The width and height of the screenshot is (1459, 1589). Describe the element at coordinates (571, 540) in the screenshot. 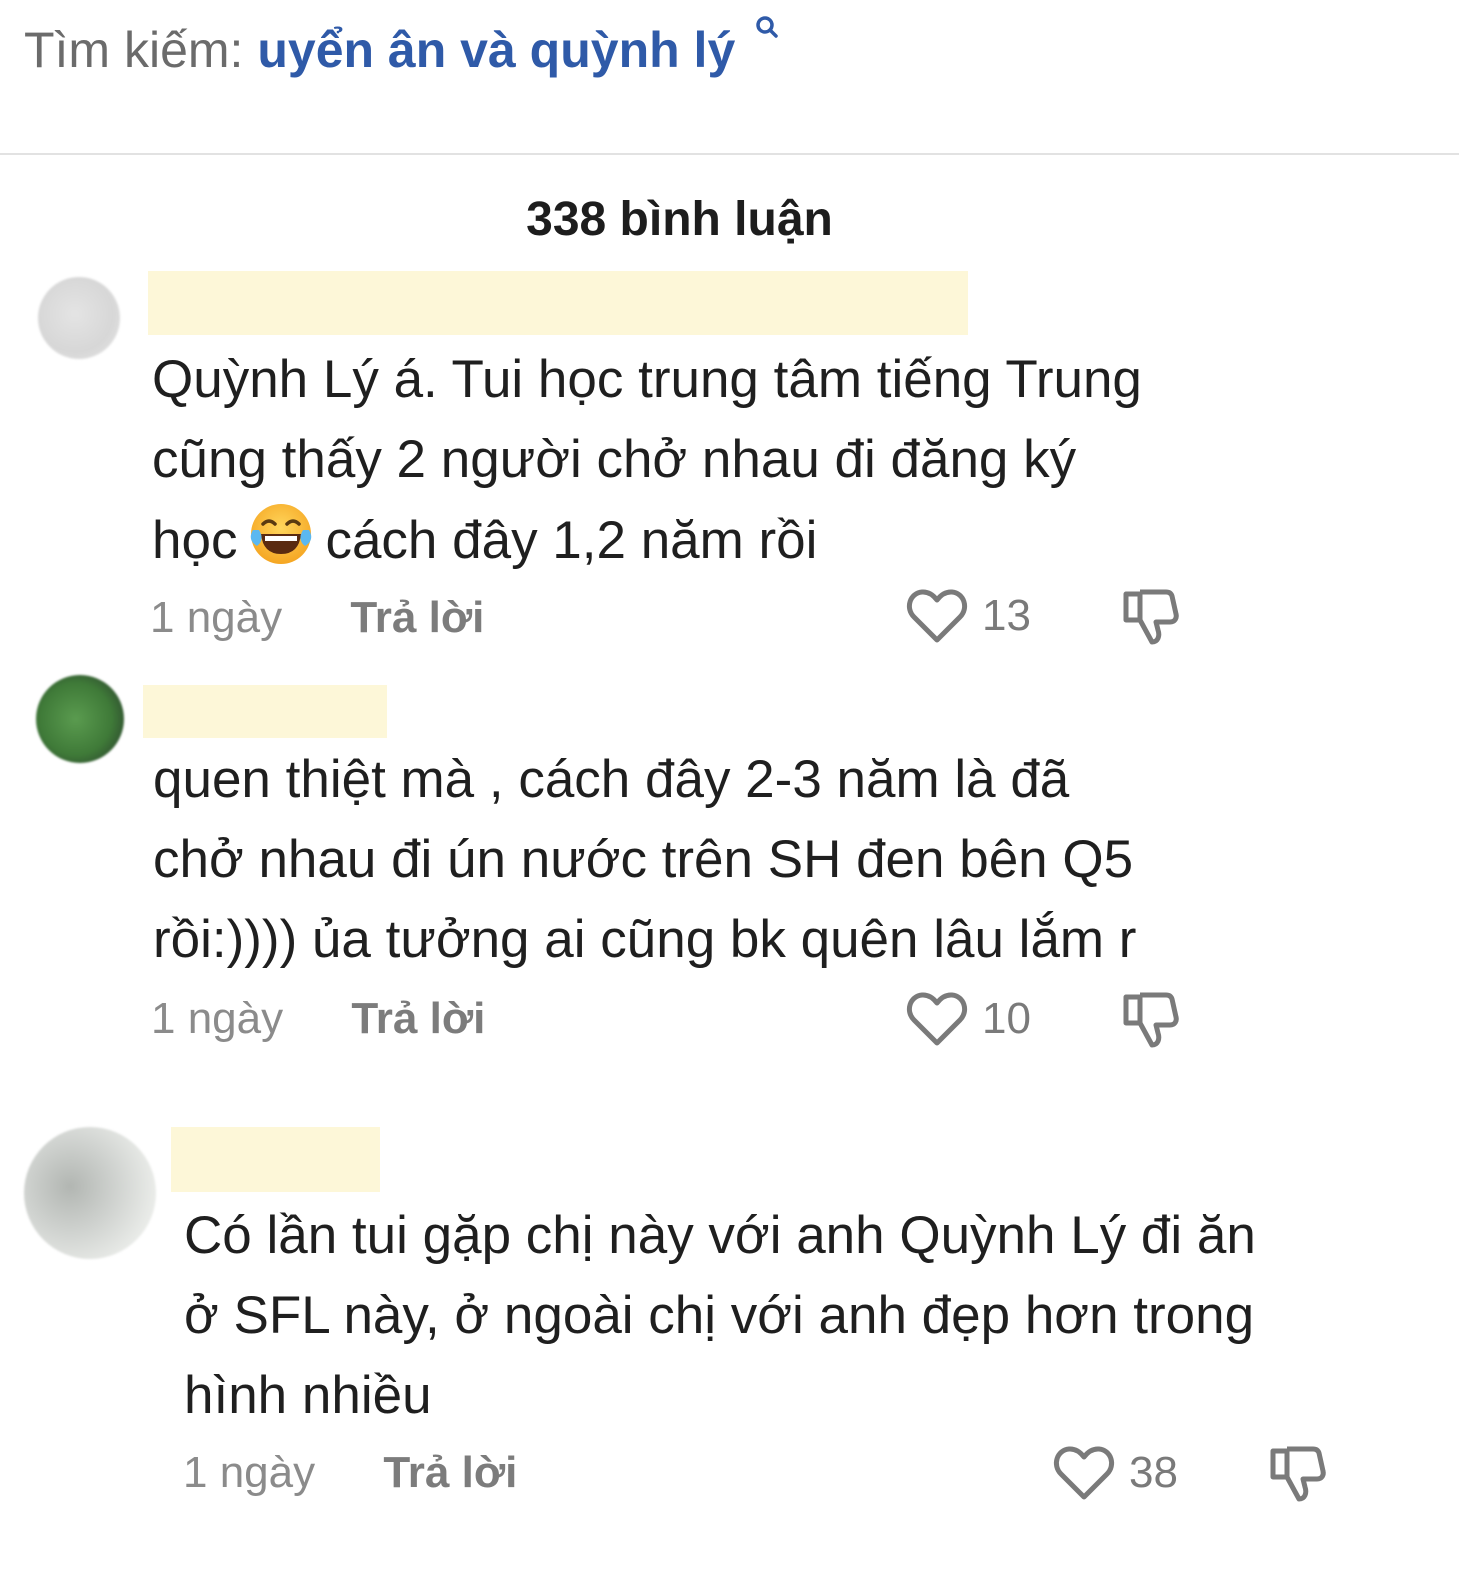

I see `comment-text-part: cách đây 1,2 năm rồi` at that location.